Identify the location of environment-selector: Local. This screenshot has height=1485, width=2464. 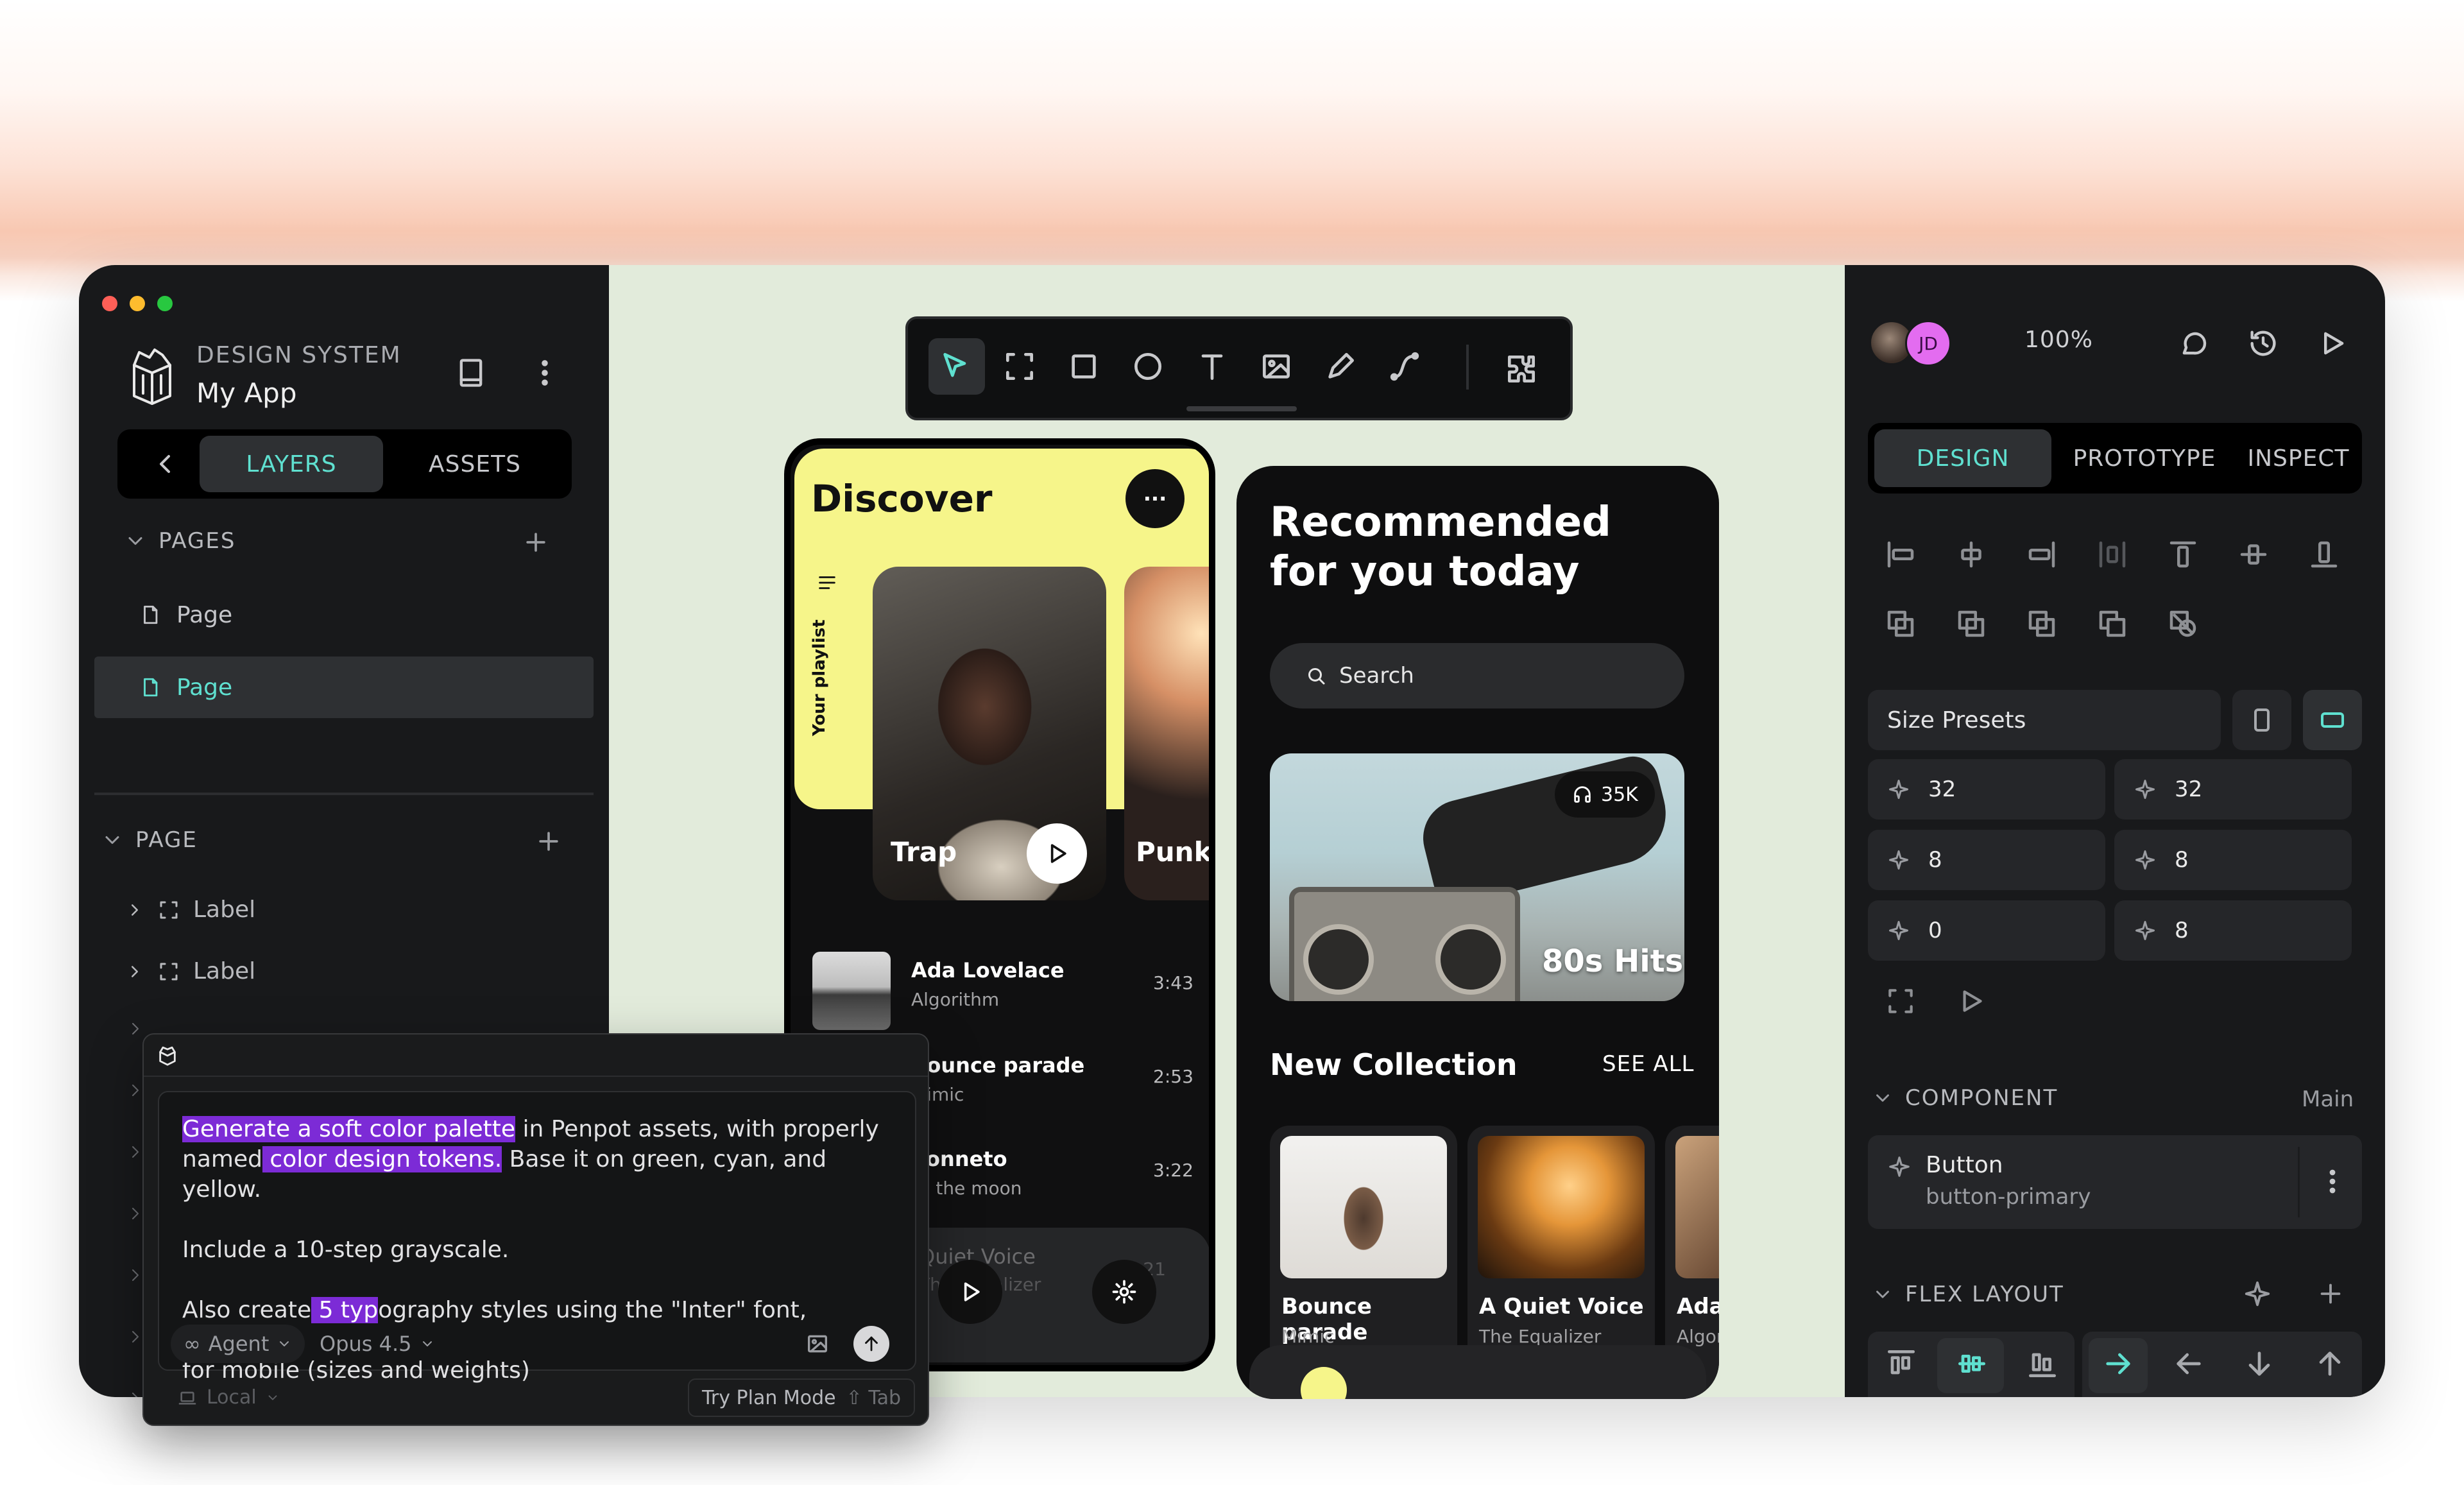
(229, 1397).